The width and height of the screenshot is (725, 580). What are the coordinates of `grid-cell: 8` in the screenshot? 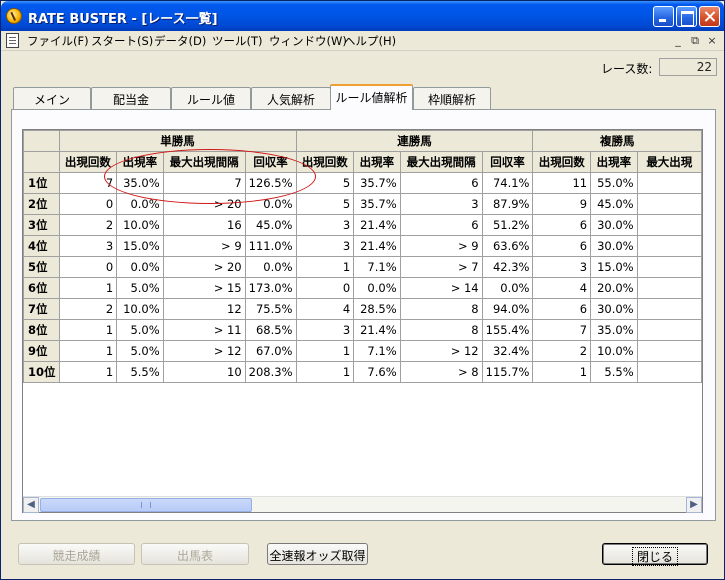 It's located at (441, 309).